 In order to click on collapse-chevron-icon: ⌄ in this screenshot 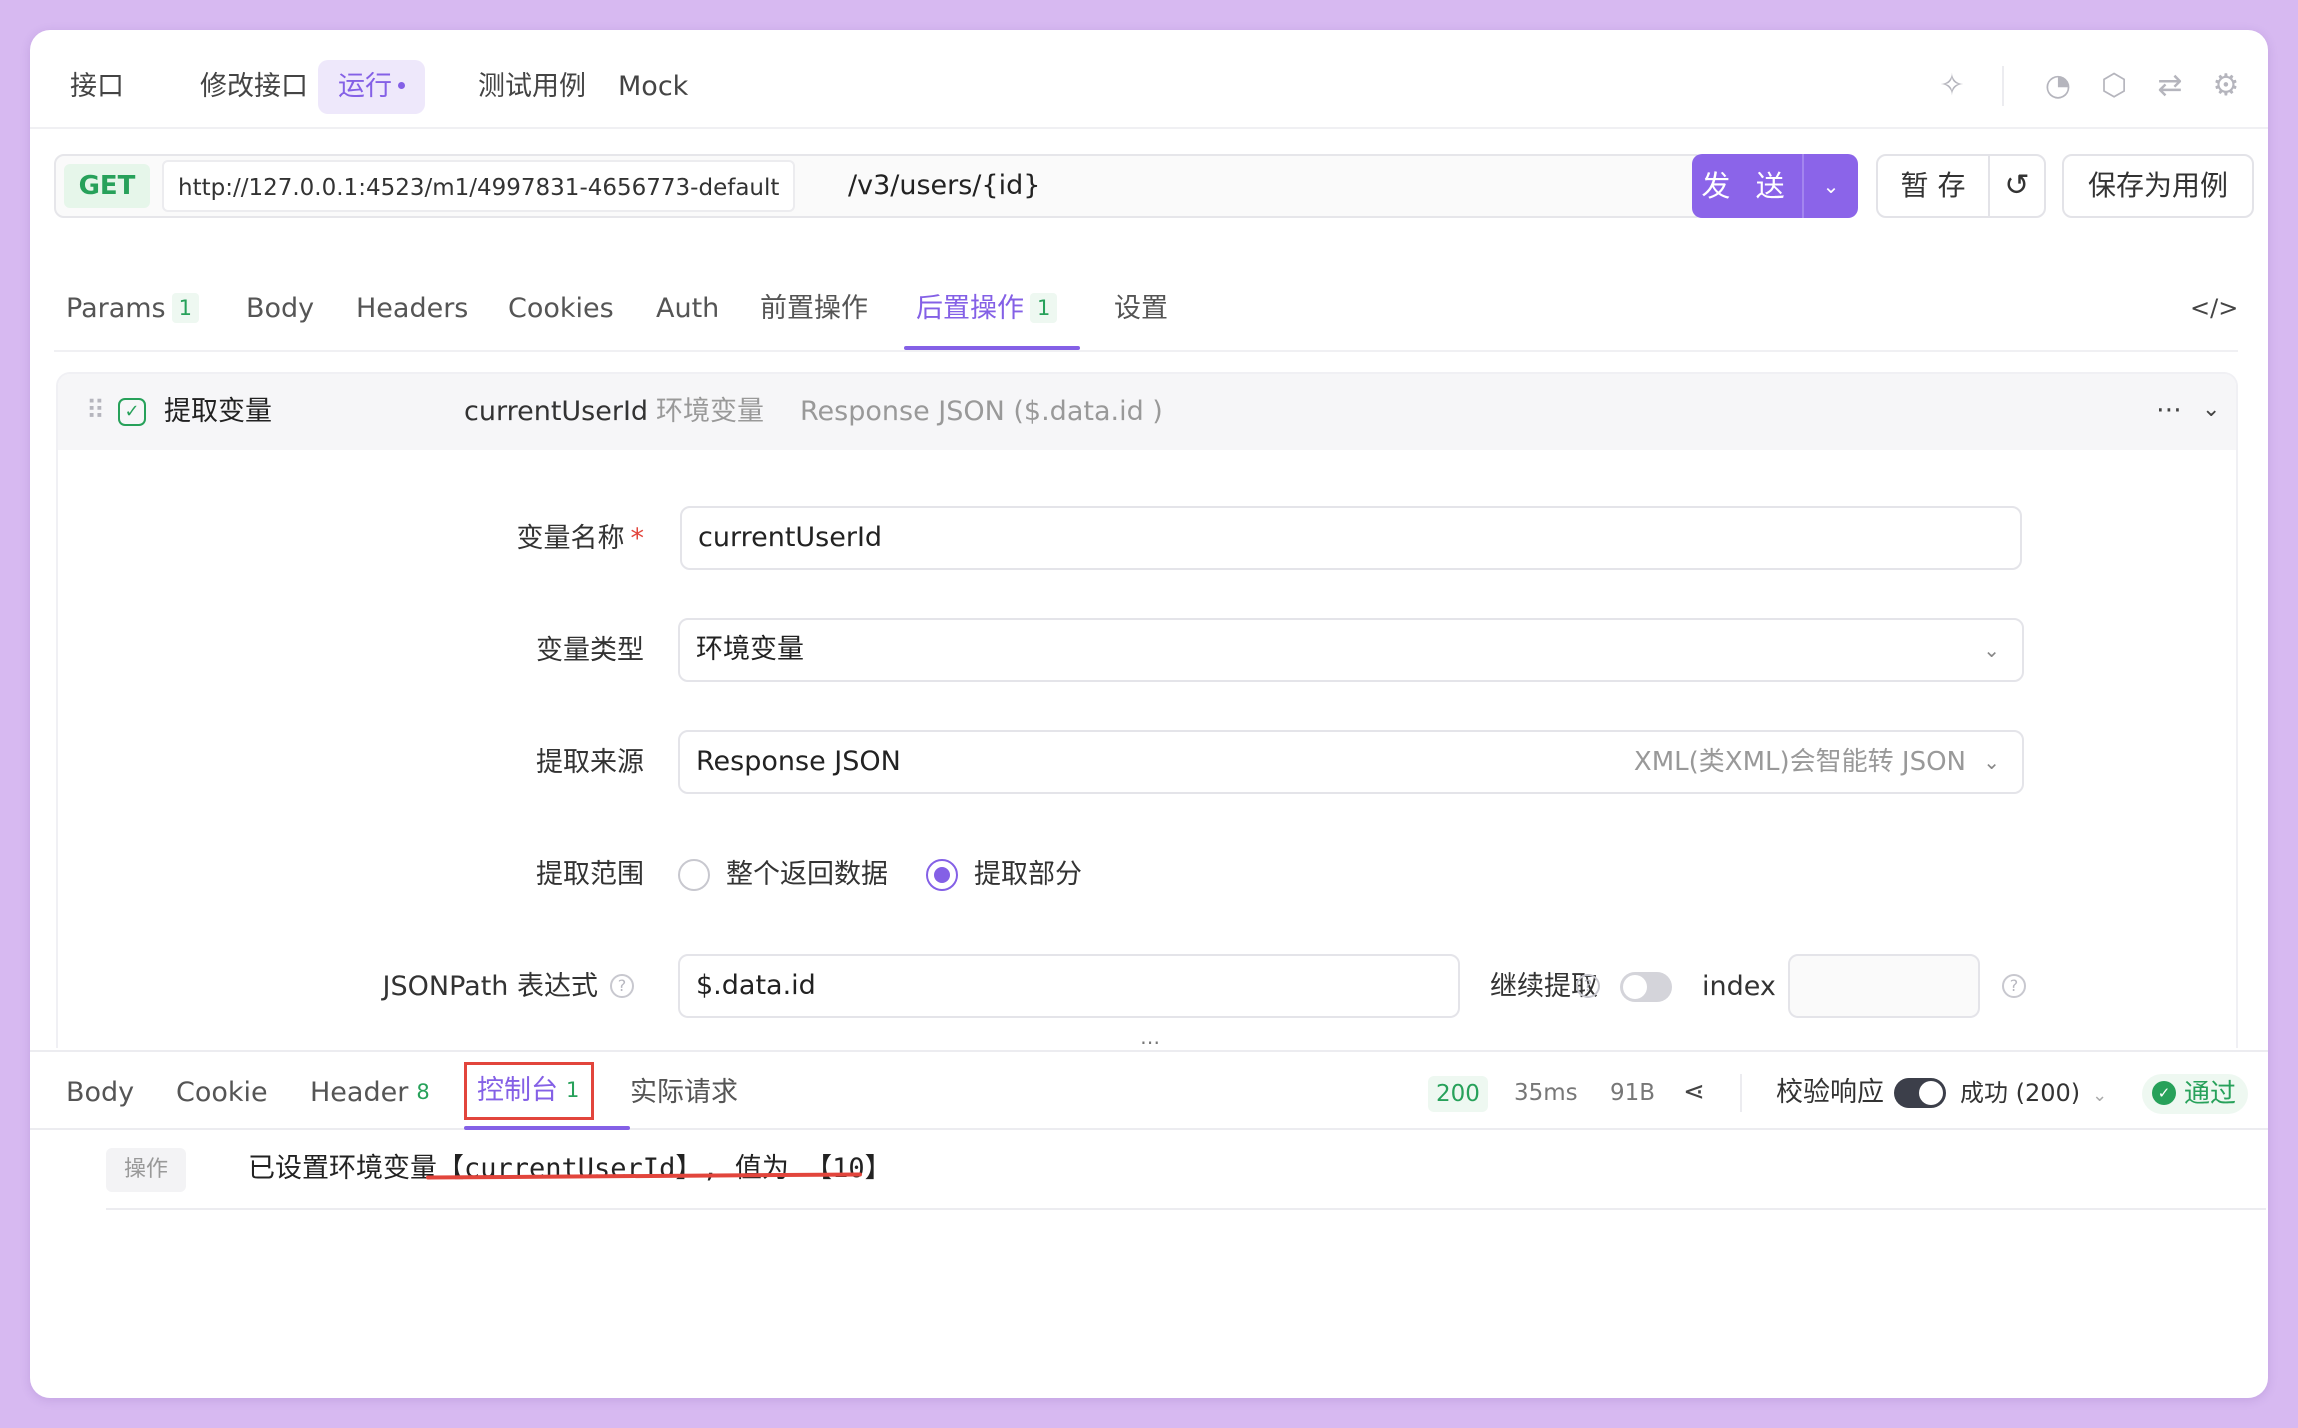, I will do `click(2211, 410)`.